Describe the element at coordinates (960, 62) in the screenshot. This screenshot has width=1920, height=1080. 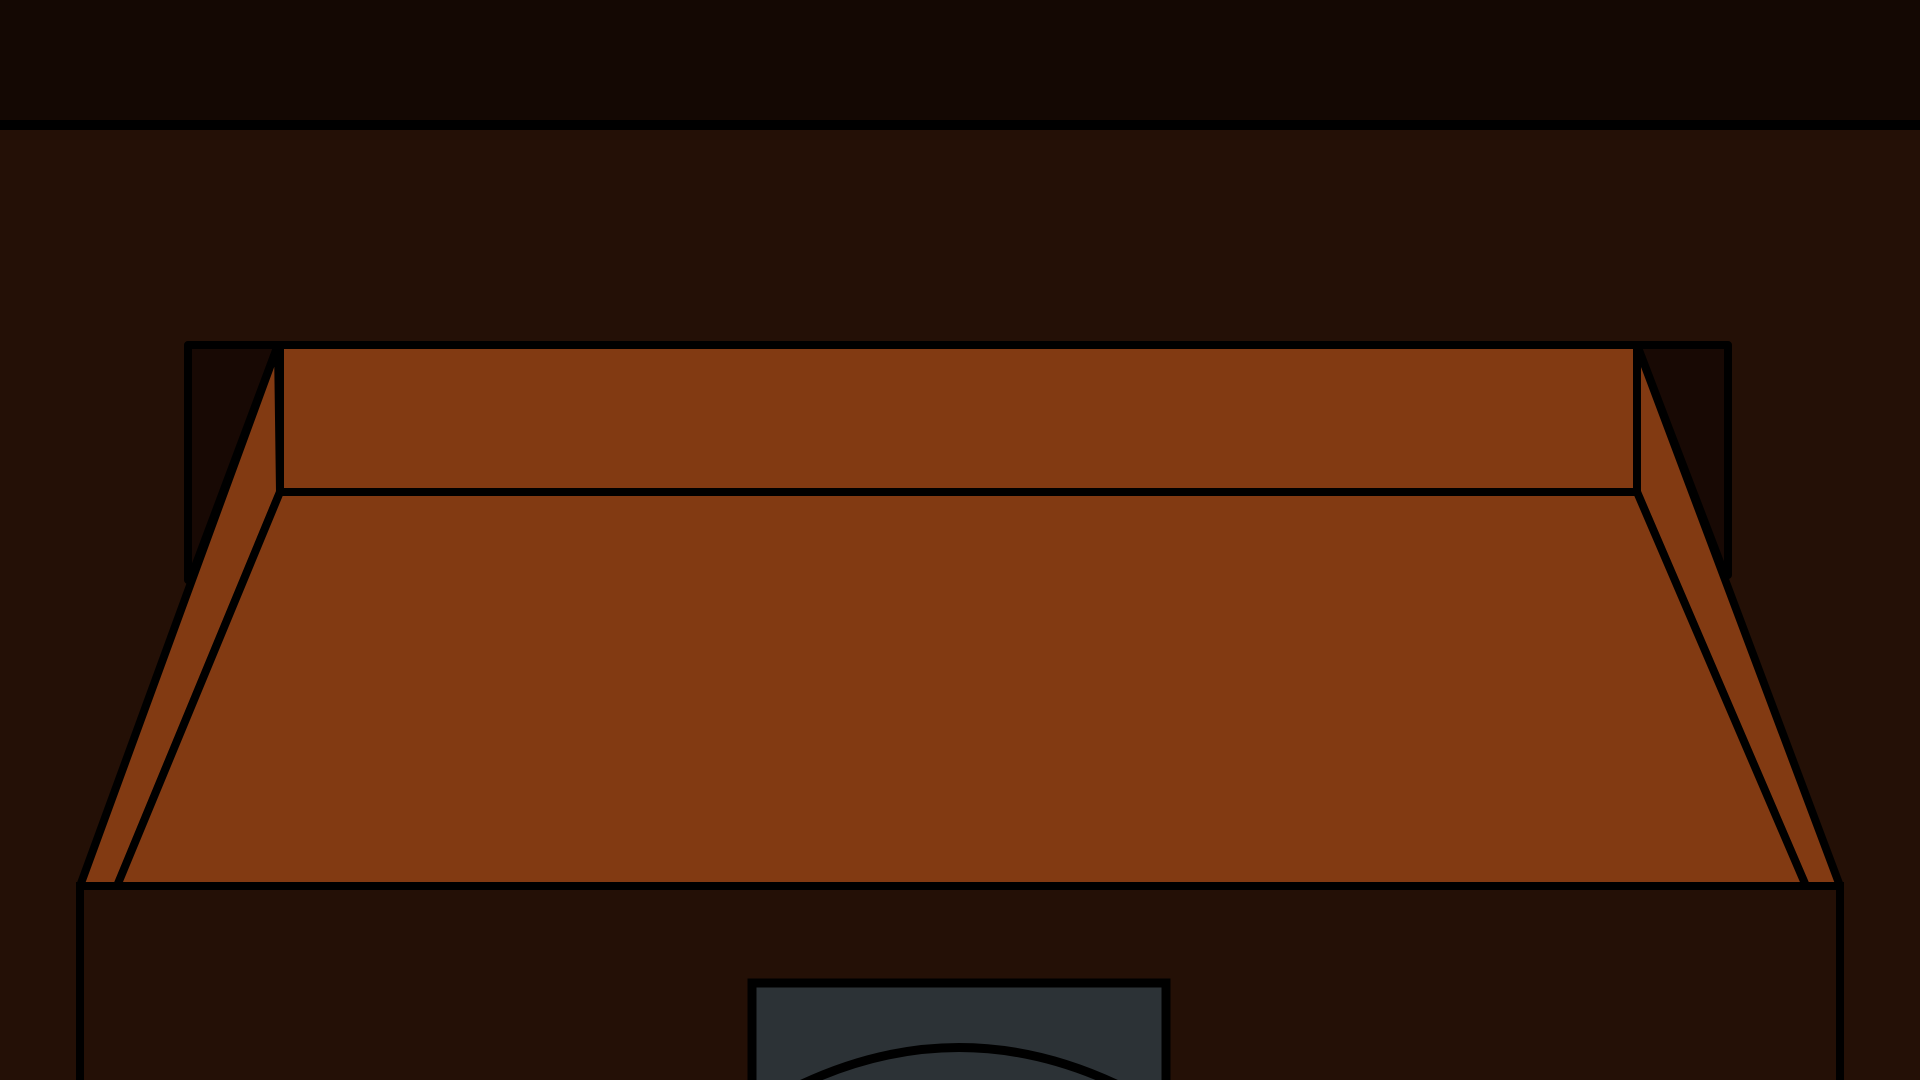
I see `upper-wall` at that location.